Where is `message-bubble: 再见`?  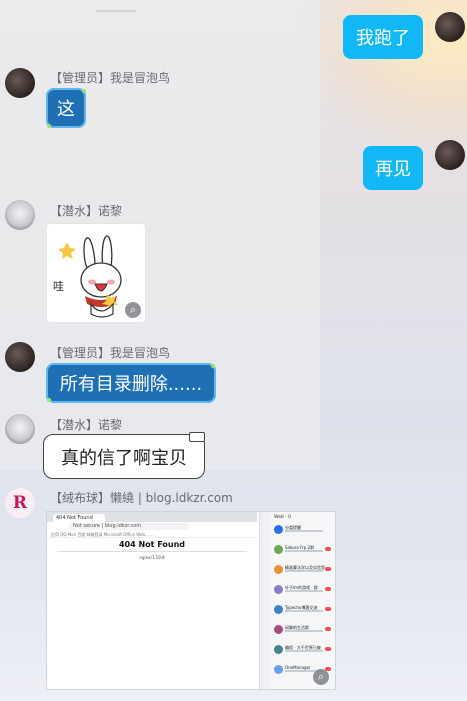 message-bubble: 再见 is located at coordinates (393, 168).